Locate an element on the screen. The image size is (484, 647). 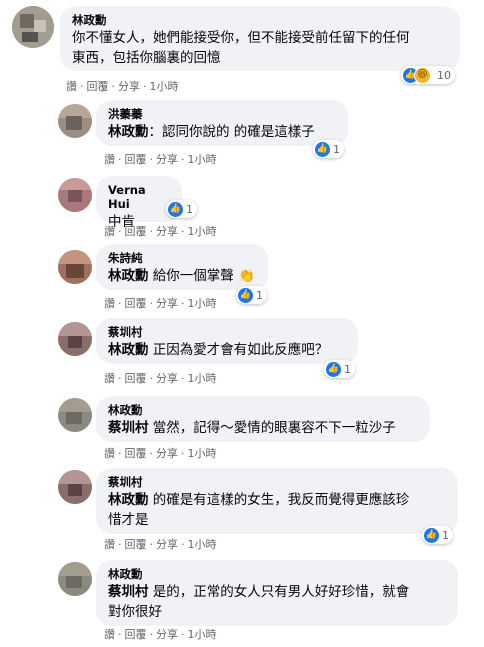
comment-5: 林政勳 蔡圳村 當然，記得～愛情的眼裏容不下一粒沙子 讚 · 回覆 · 分享 · 1小時 is located at coordinates (242, 427).